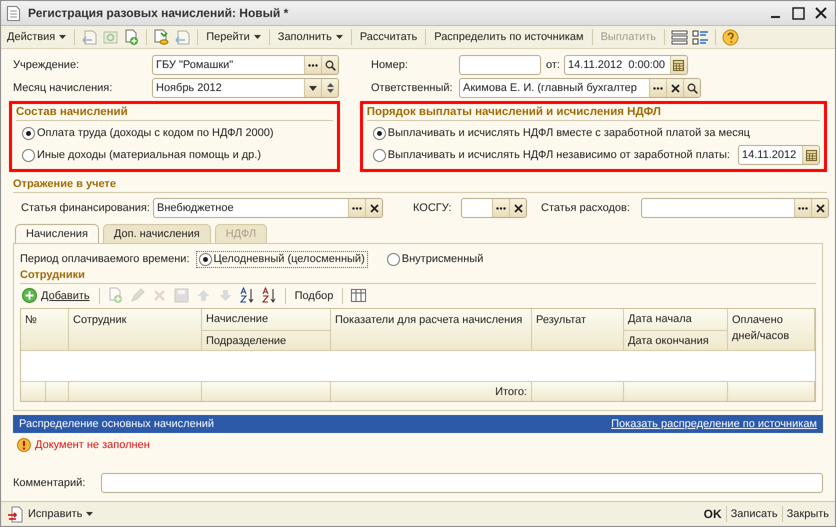 The image size is (836, 527). What do you see at coordinates (580, 88) in the screenshot?
I see `responsible-field: Акимова Е. И. (главный бухгалтер` at bounding box center [580, 88].